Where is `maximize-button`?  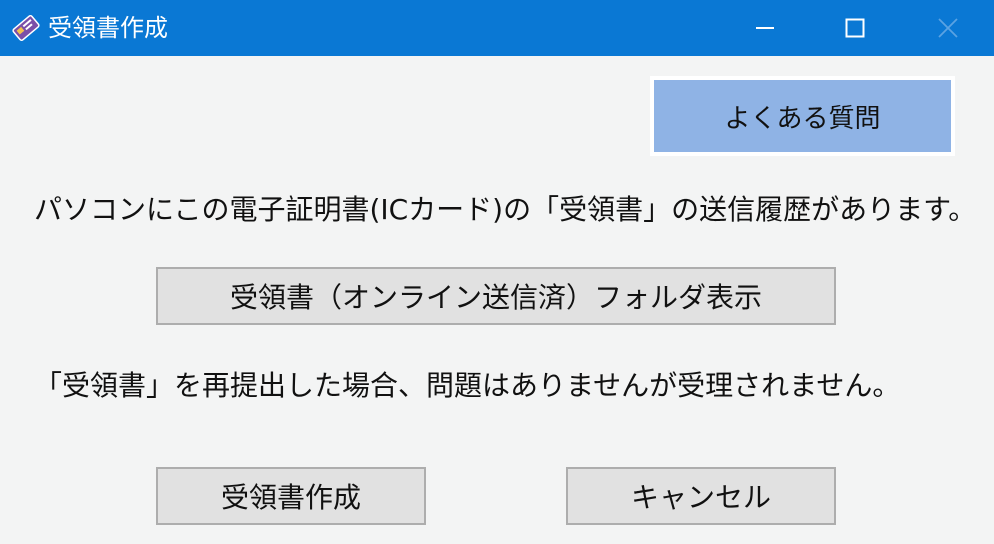 maximize-button is located at coordinates (855, 28).